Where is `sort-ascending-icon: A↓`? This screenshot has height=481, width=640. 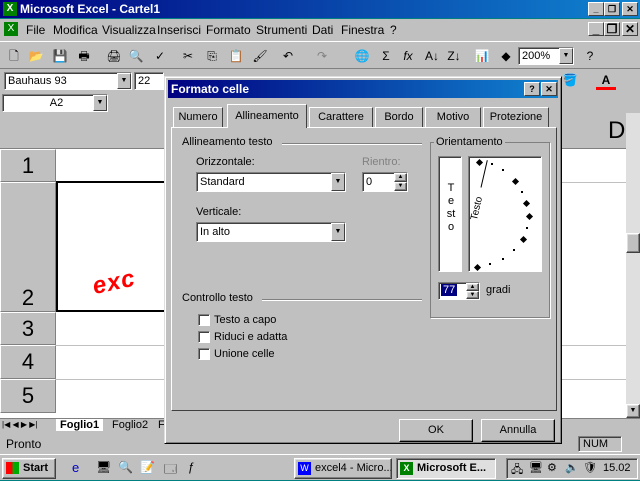 sort-ascending-icon: A↓ is located at coordinates (432, 56).